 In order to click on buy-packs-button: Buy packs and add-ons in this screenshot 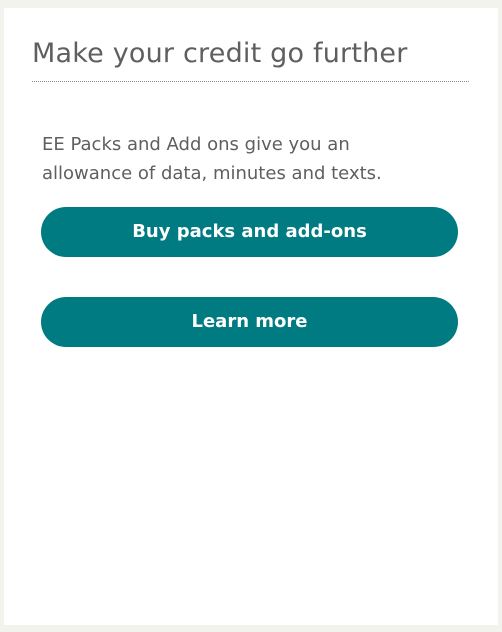, I will do `click(249, 232)`.